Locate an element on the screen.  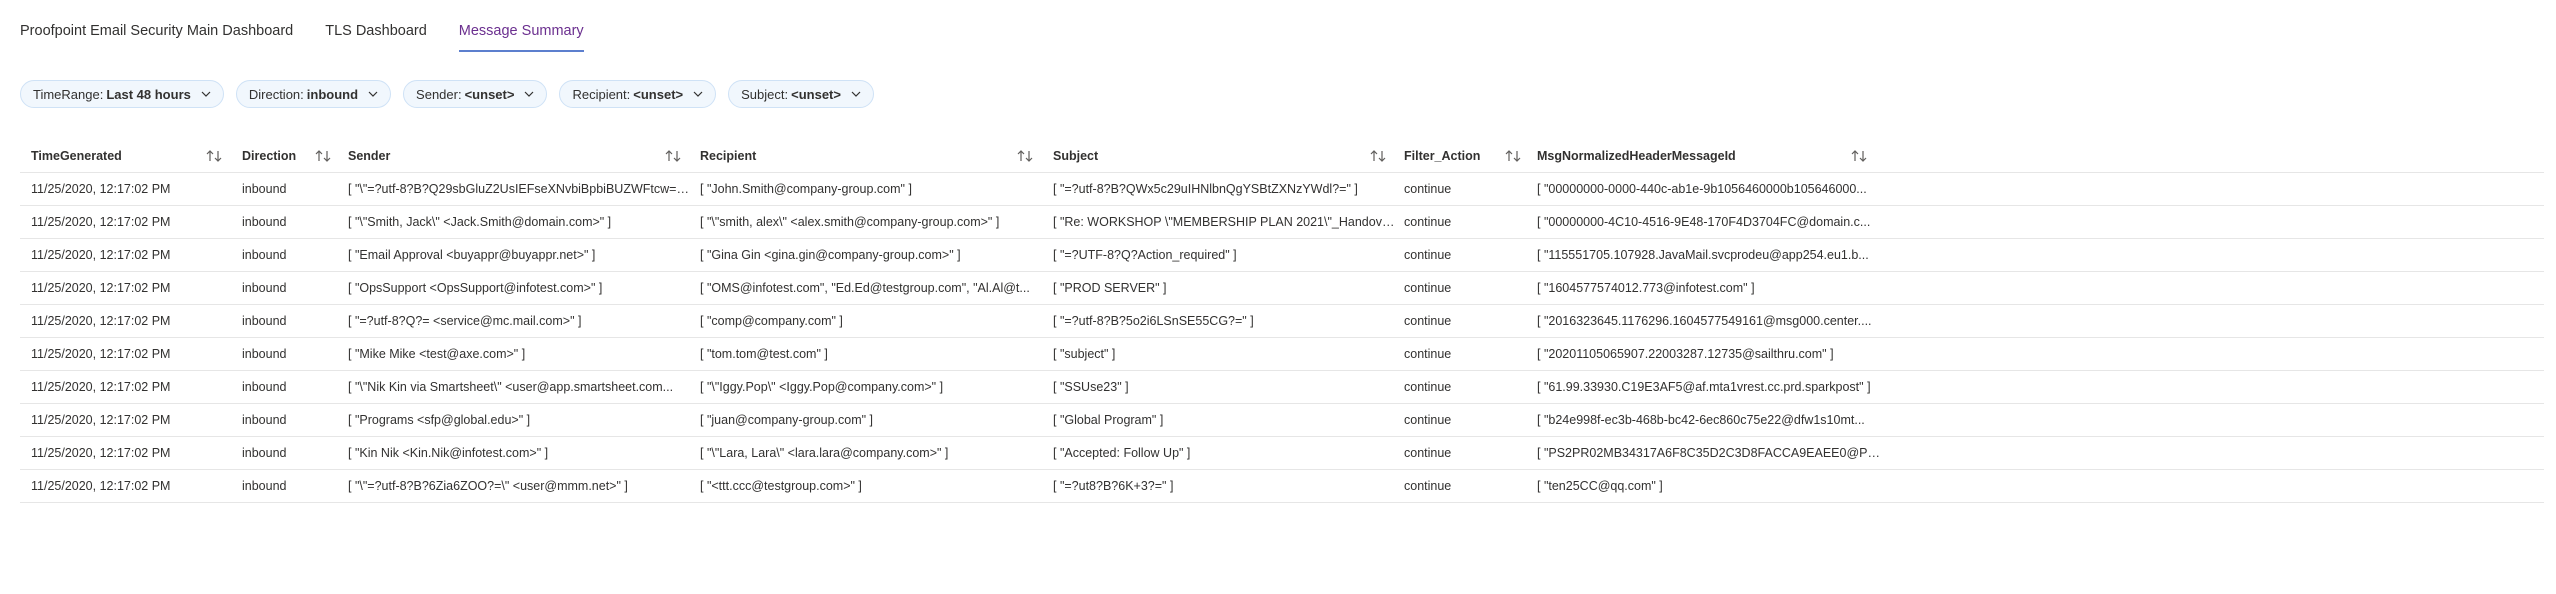
table-cell: [ "ten25CC@qq.com" ] is located at coordinates (1600, 486).